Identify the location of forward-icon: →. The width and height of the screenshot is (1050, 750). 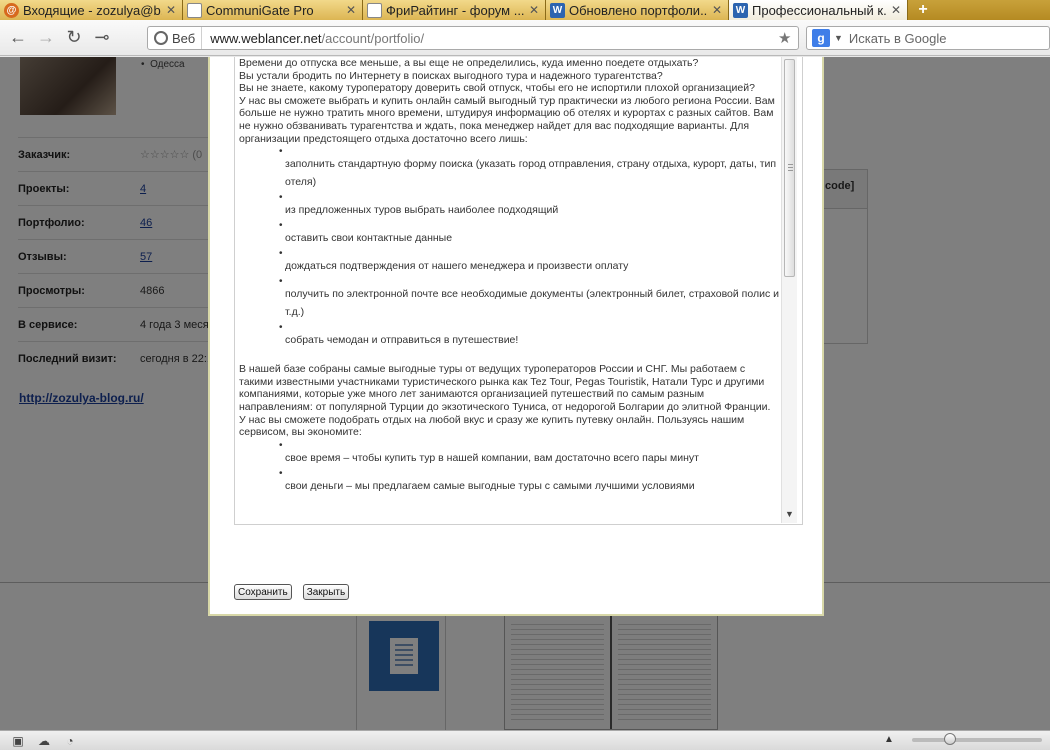
(46, 38).